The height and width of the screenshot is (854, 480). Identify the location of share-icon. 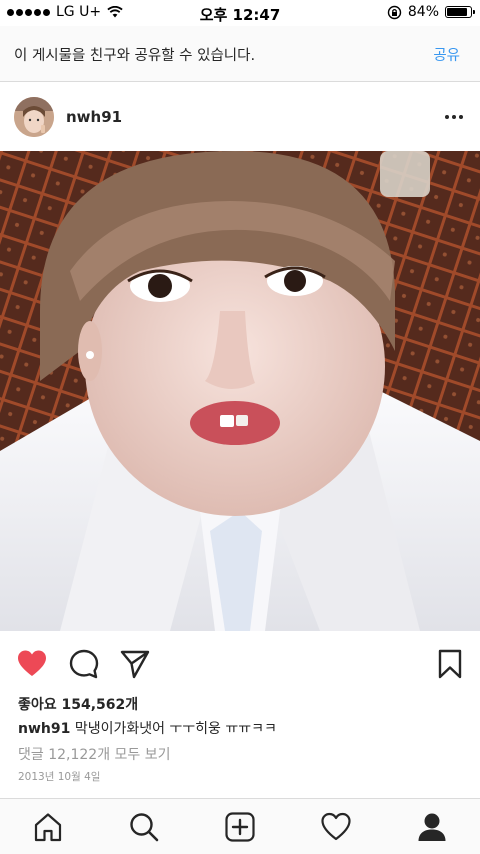
(135, 664).